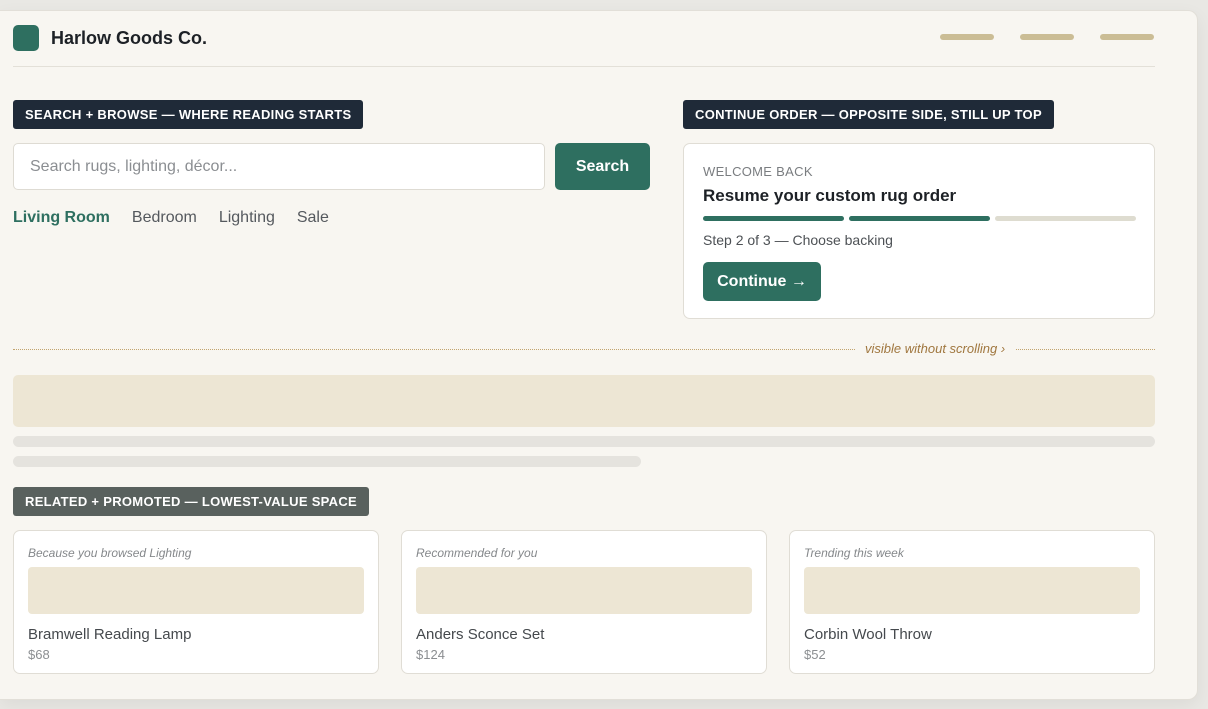 The image size is (1208, 709). What do you see at coordinates (247, 218) in the screenshot?
I see `category-lighting: Lighting` at bounding box center [247, 218].